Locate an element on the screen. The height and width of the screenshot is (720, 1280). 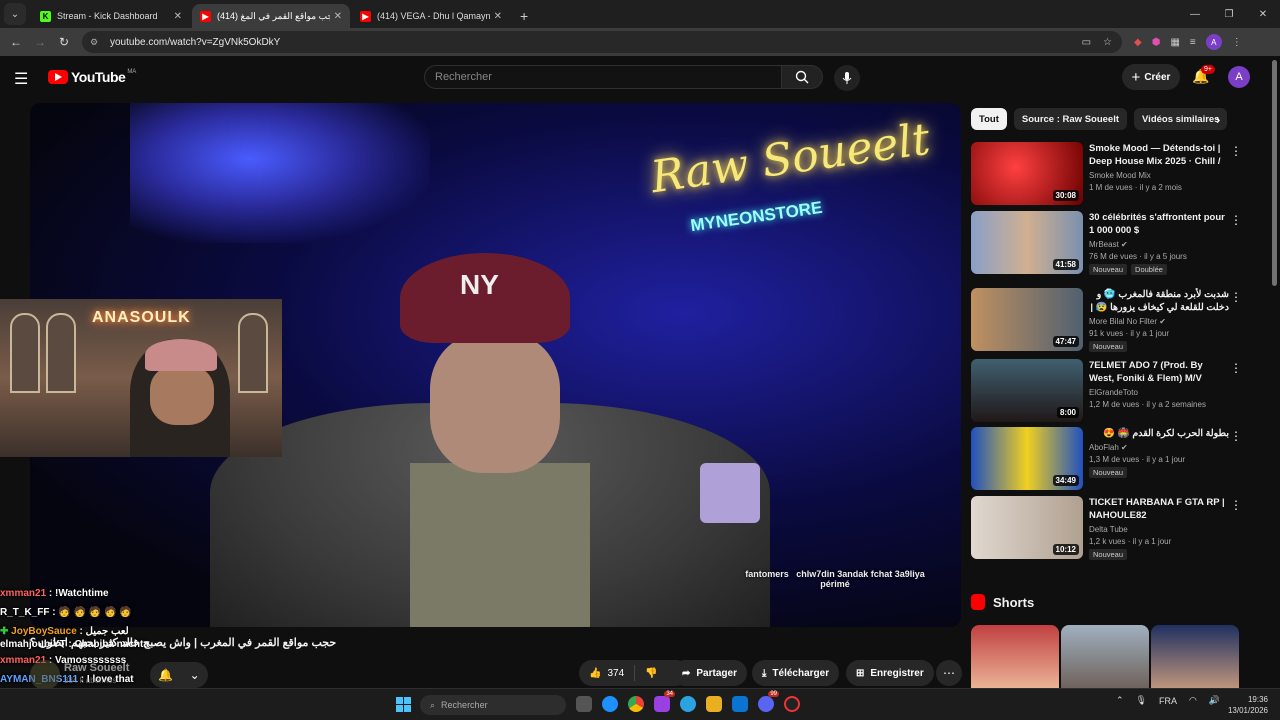
url-field: ⚙ youtube.com/watch?v=ZgVNk5OkDkY ▭ ☆ is located at coordinates (602, 42).